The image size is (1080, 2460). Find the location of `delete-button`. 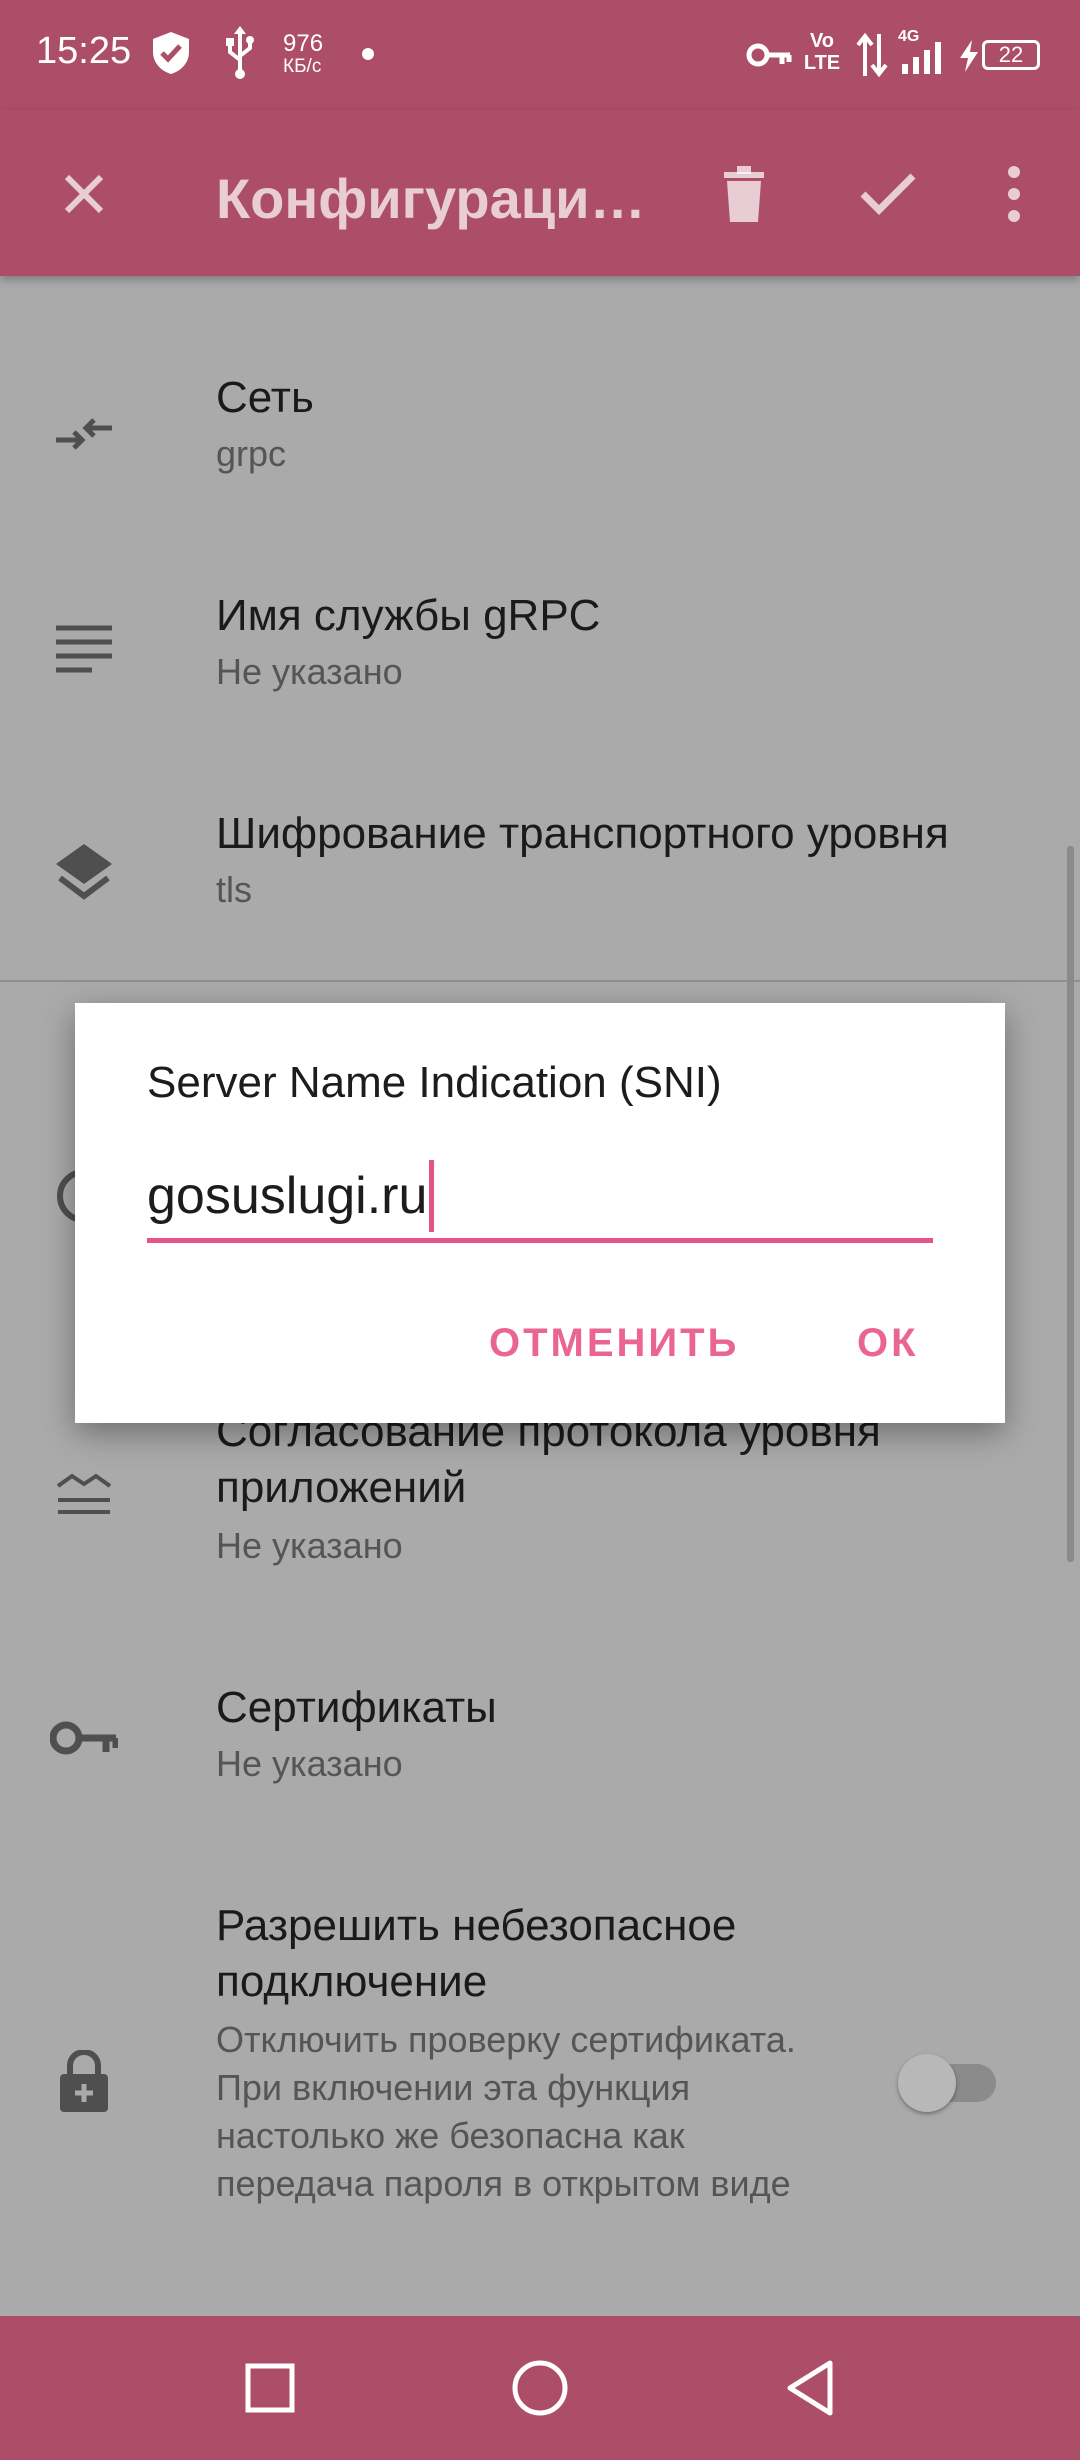

delete-button is located at coordinates (744, 194).